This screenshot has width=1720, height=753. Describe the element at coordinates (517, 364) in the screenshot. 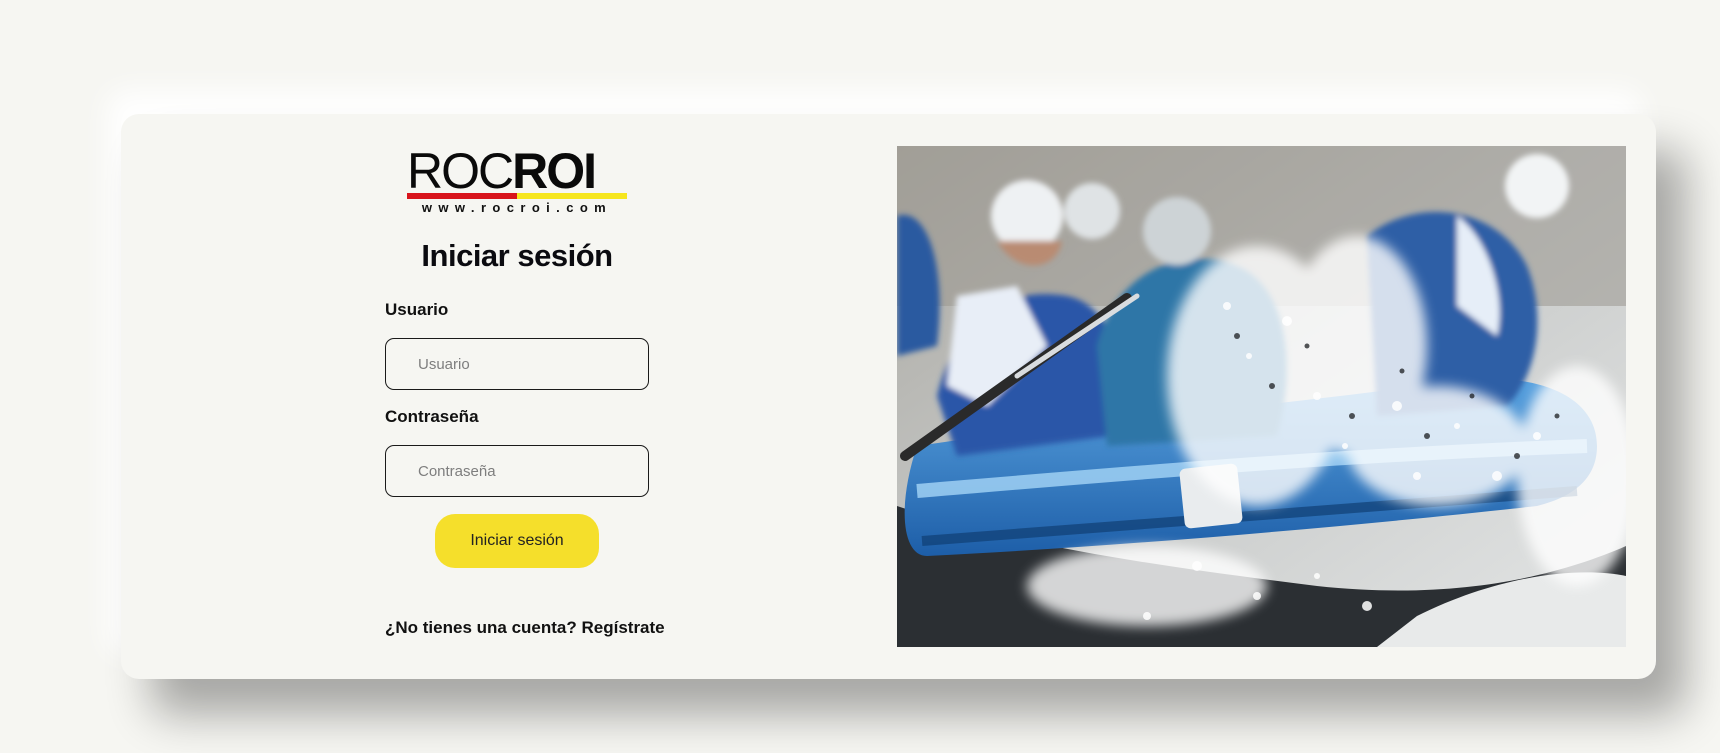

I see `username-input` at that location.